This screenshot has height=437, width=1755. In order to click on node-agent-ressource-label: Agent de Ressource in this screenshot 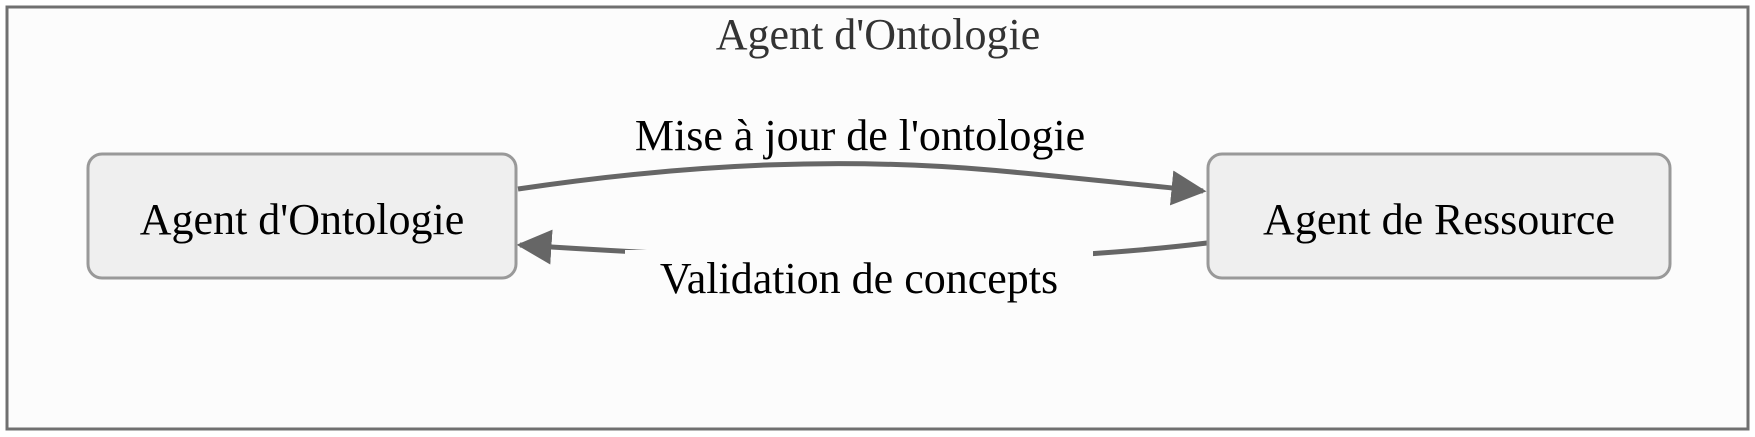, I will do `click(1439, 219)`.